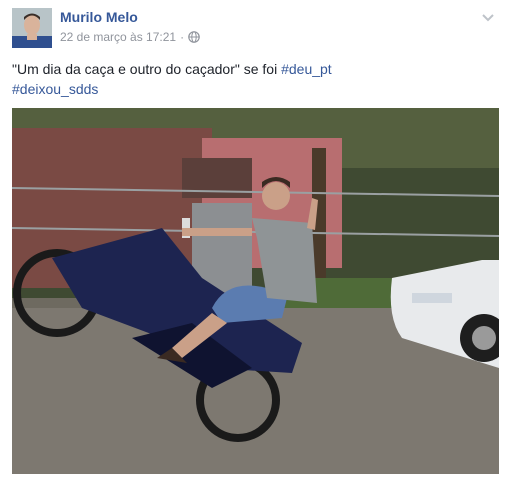  What do you see at coordinates (55, 89) in the screenshot?
I see `hashtag-deixou-sdds: #deixou_sdds` at bounding box center [55, 89].